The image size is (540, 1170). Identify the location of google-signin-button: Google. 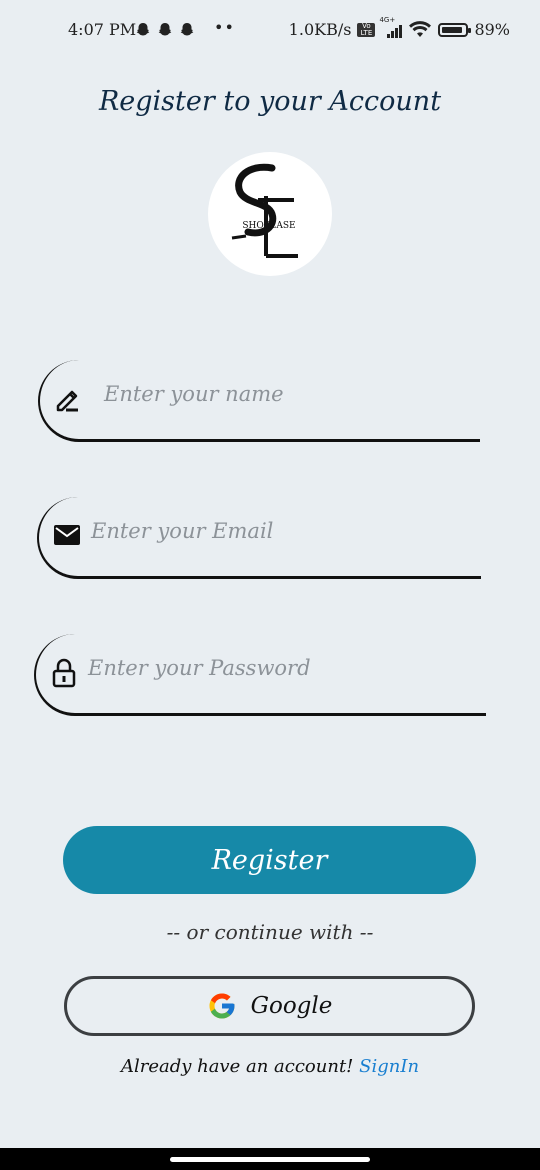
(269, 1006).